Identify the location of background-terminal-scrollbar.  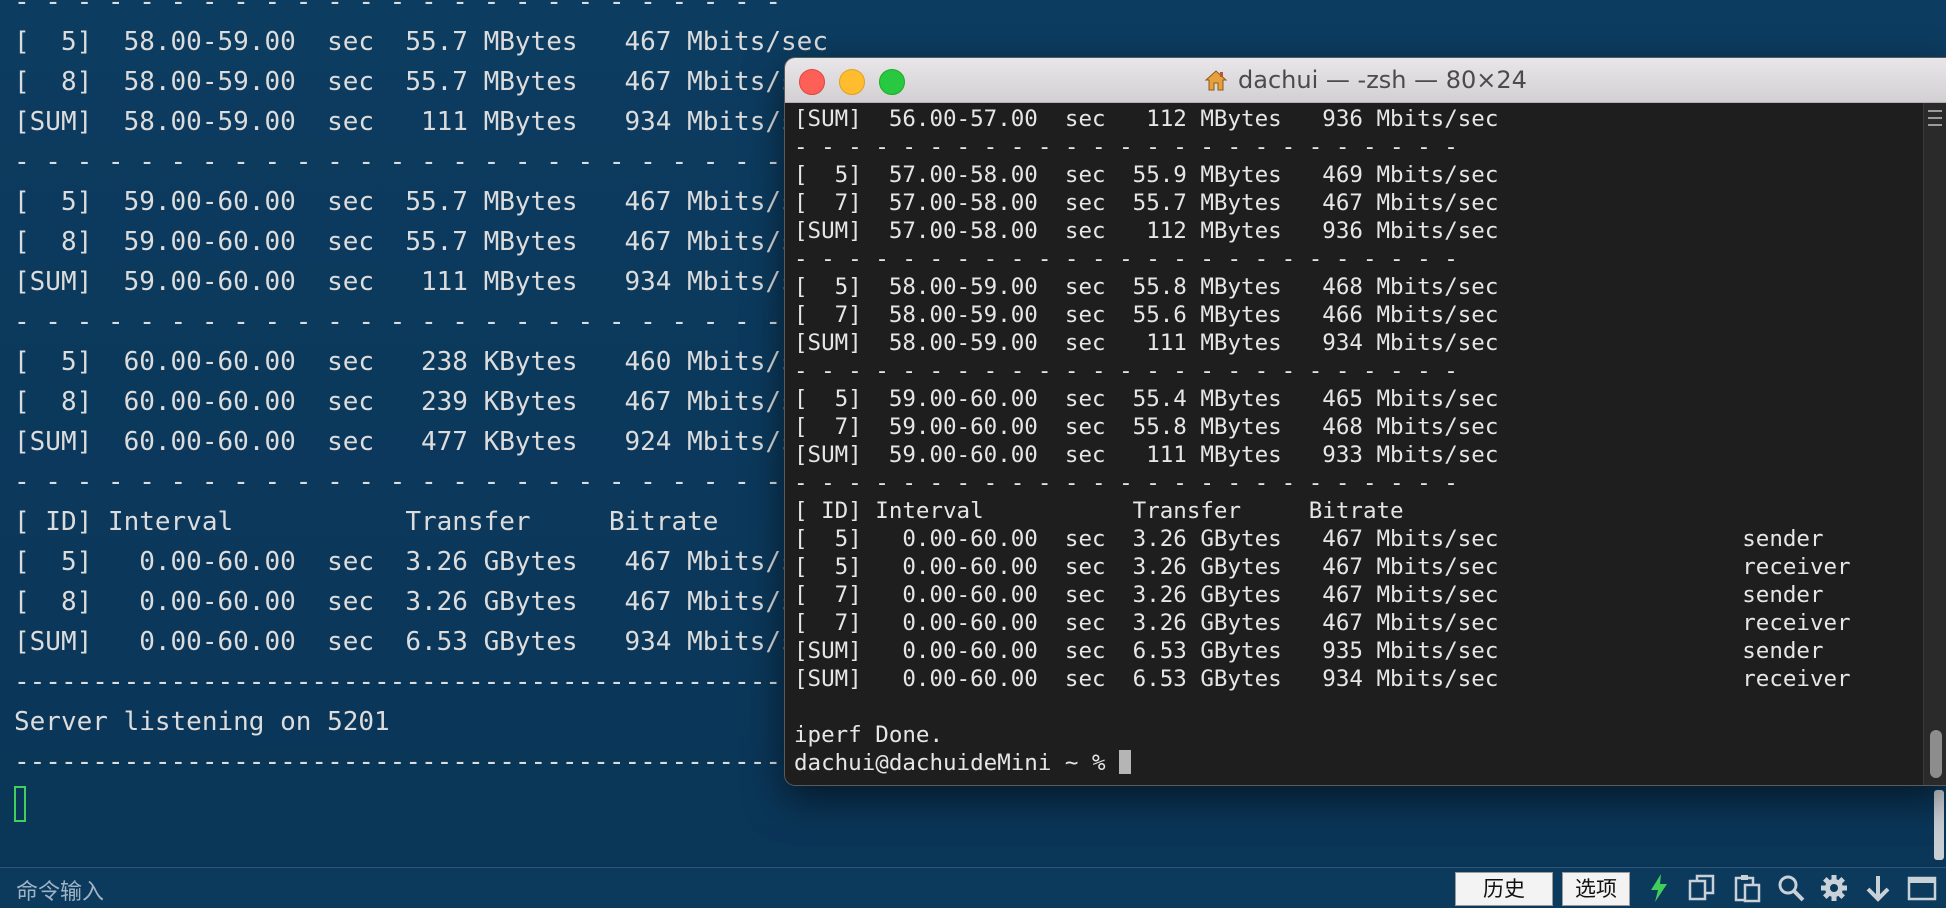
(1939, 825).